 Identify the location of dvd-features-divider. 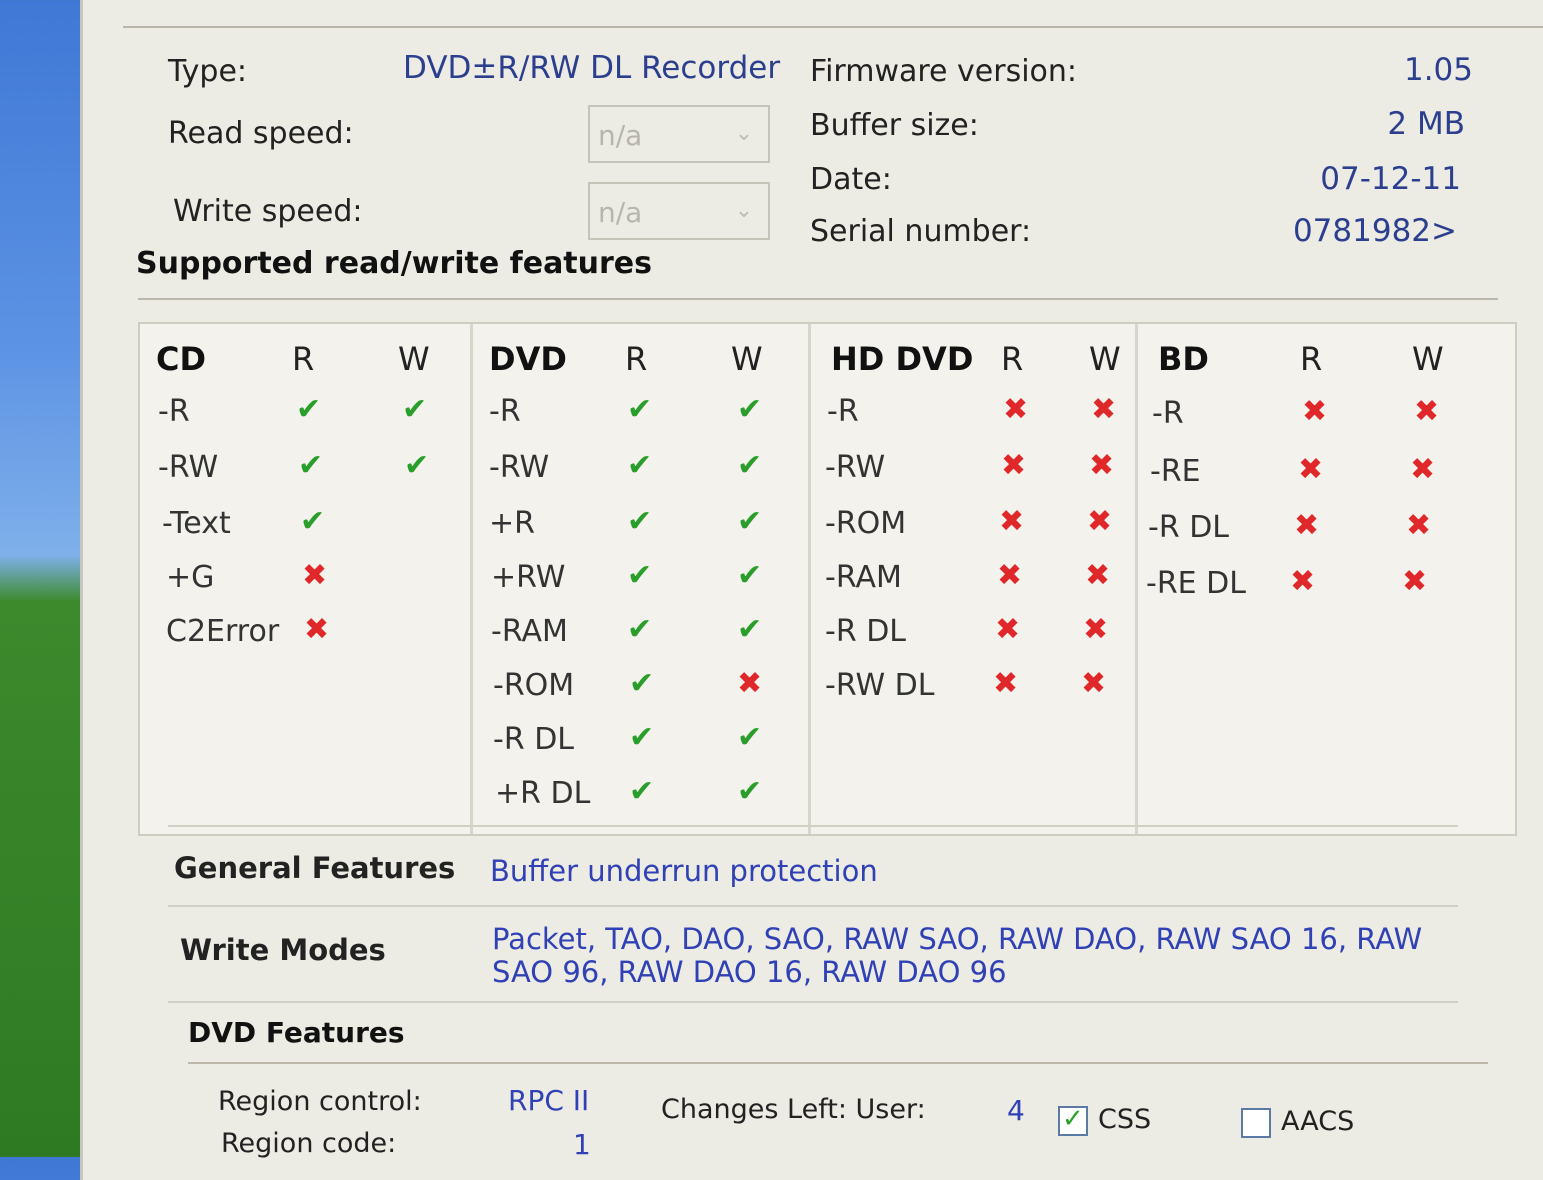
(838, 1063).